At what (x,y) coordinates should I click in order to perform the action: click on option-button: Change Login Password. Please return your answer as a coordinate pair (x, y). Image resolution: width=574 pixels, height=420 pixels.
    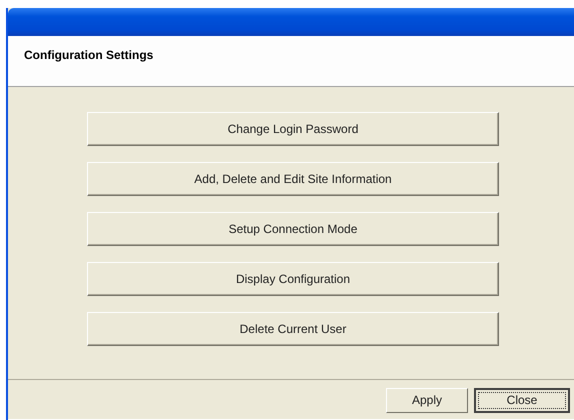
    Looking at the image, I should click on (293, 129).